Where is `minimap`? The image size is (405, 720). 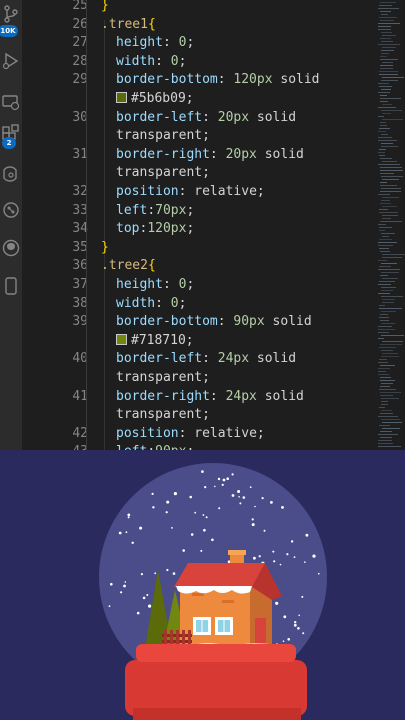 minimap is located at coordinates (390, 225).